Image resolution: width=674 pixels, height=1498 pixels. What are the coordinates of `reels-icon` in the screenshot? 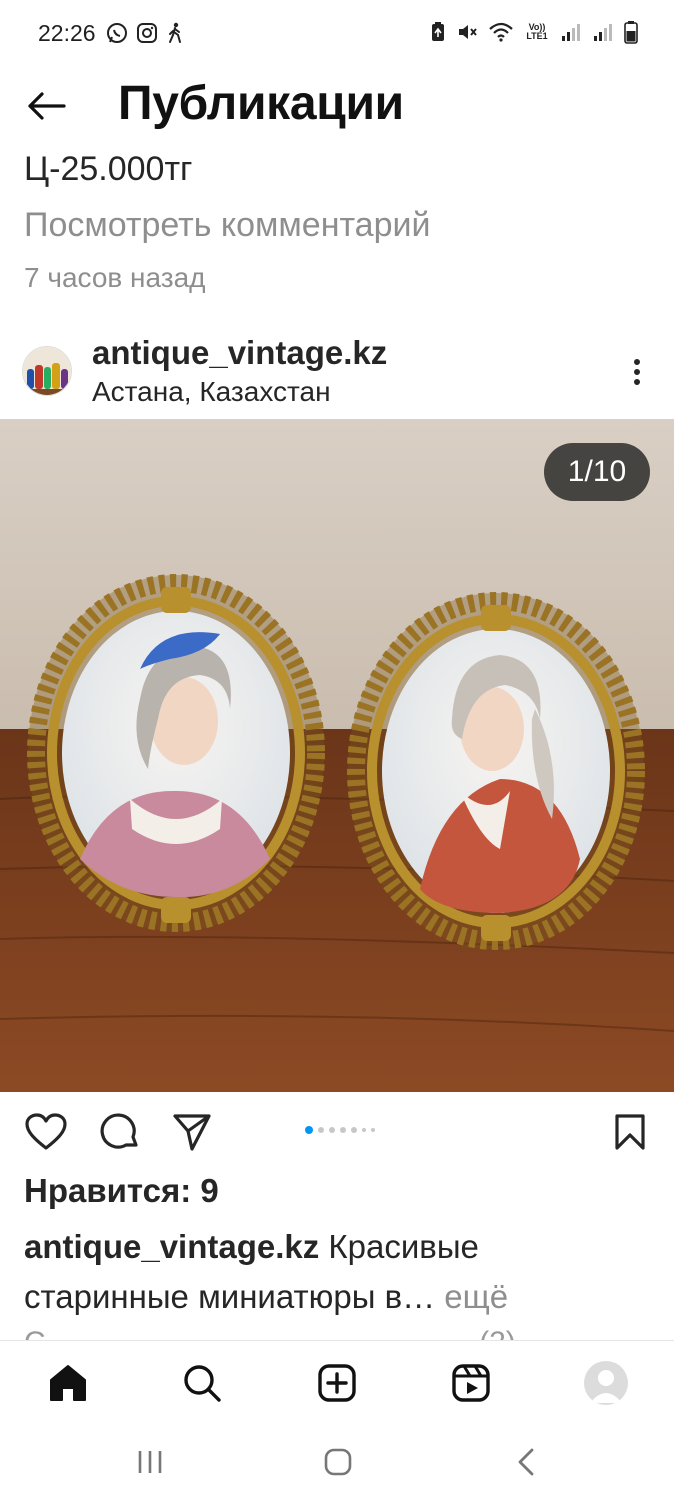 It's located at (471, 1383).